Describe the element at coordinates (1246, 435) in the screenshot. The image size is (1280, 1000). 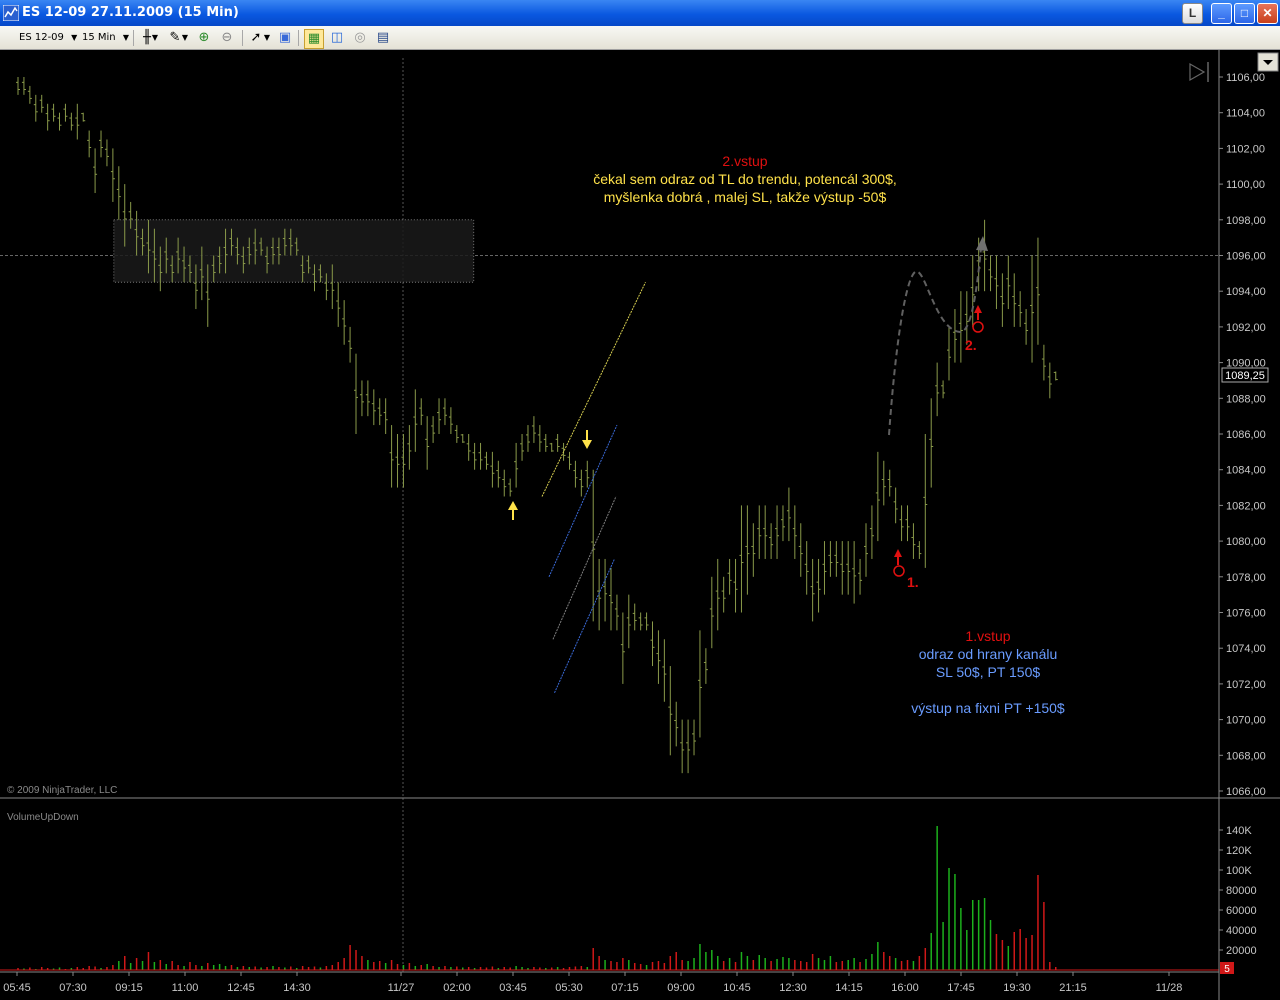
I see `price-tick-label: 1086,00` at that location.